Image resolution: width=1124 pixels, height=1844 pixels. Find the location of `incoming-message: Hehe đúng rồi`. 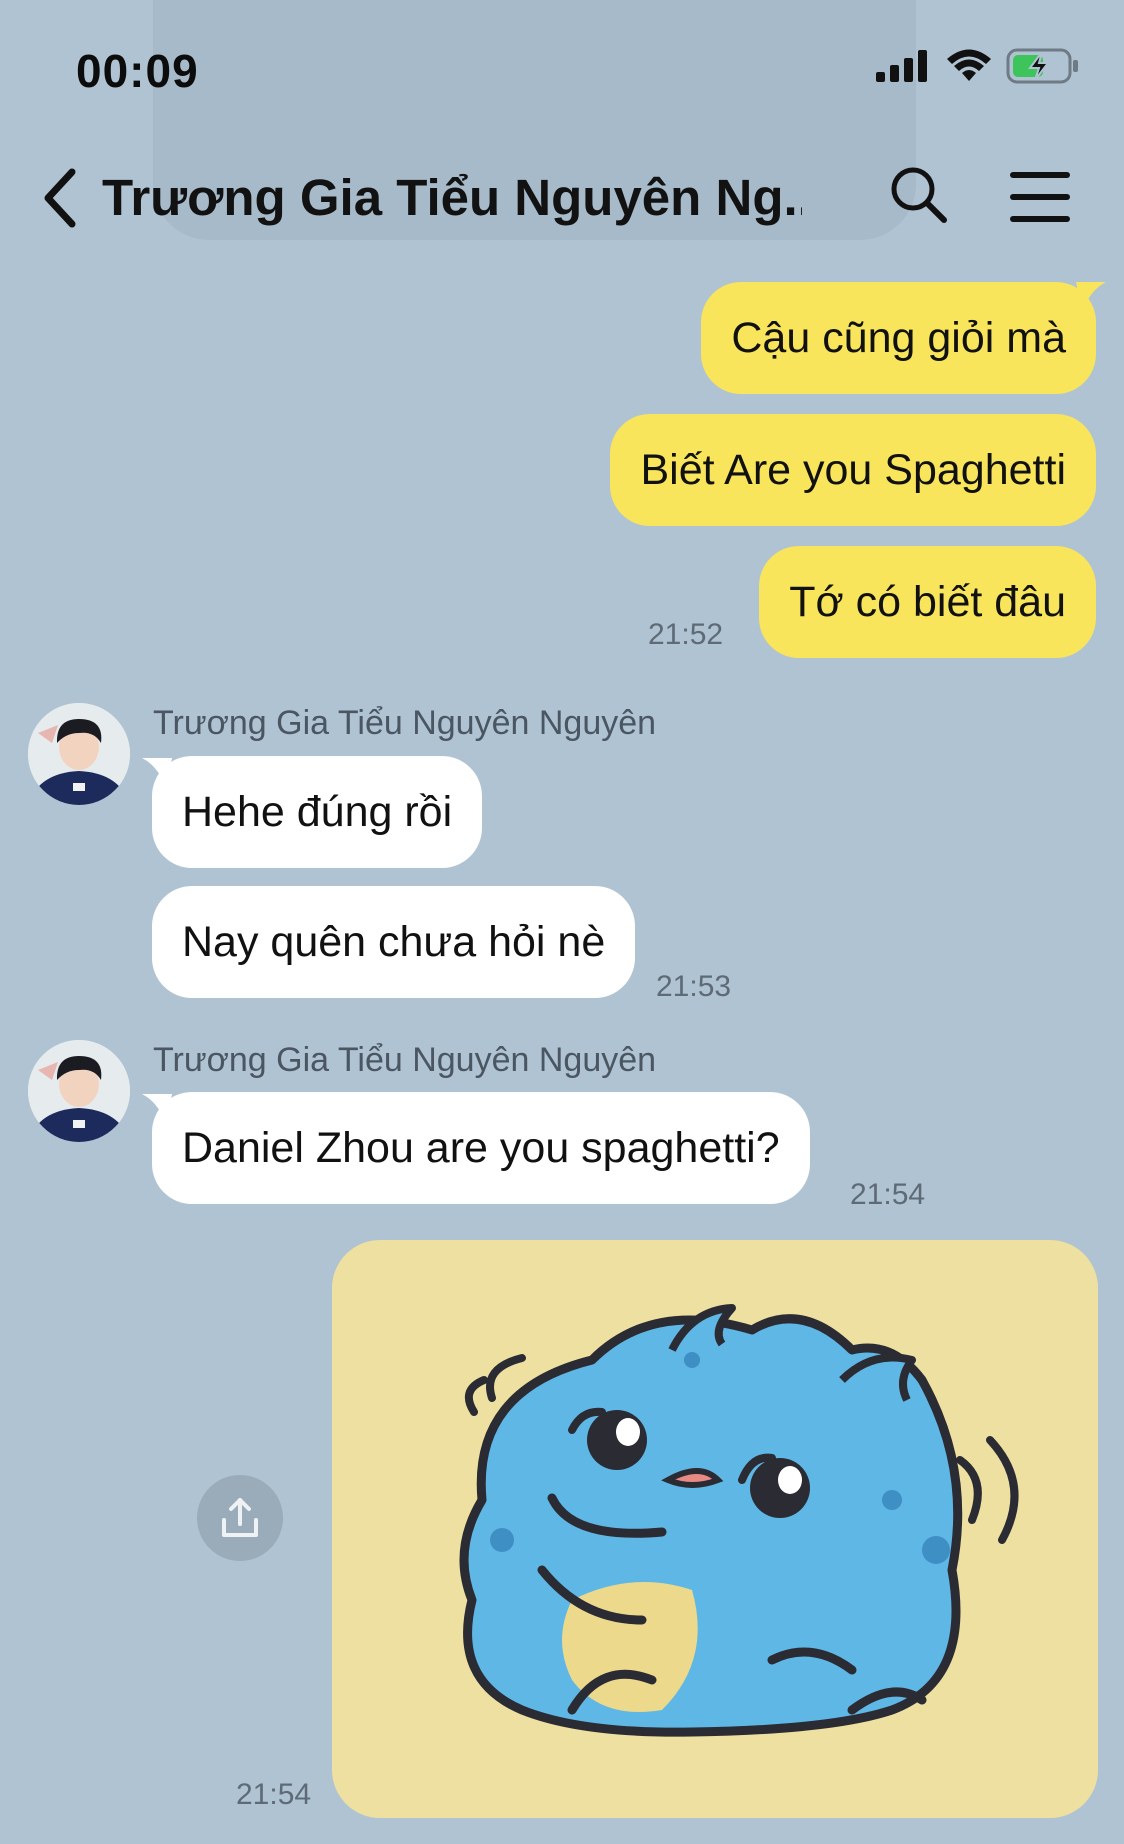

incoming-message: Hehe đúng rồi is located at coordinates (317, 812).